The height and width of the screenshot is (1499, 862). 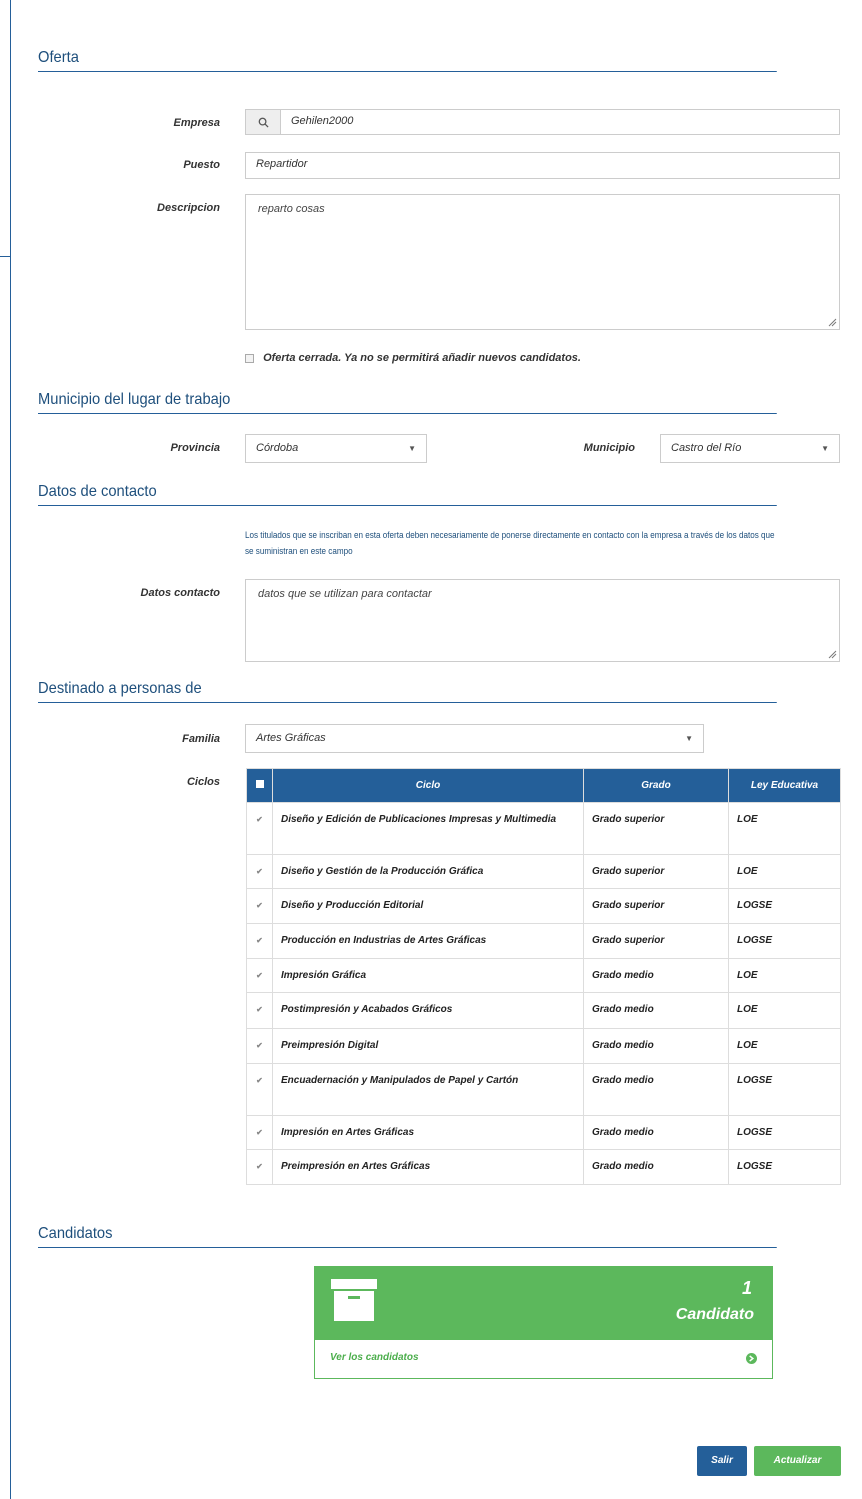 What do you see at coordinates (428, 1167) in the screenshot?
I see `ciclo-cell: Preimpresión en Artes Gráficas` at bounding box center [428, 1167].